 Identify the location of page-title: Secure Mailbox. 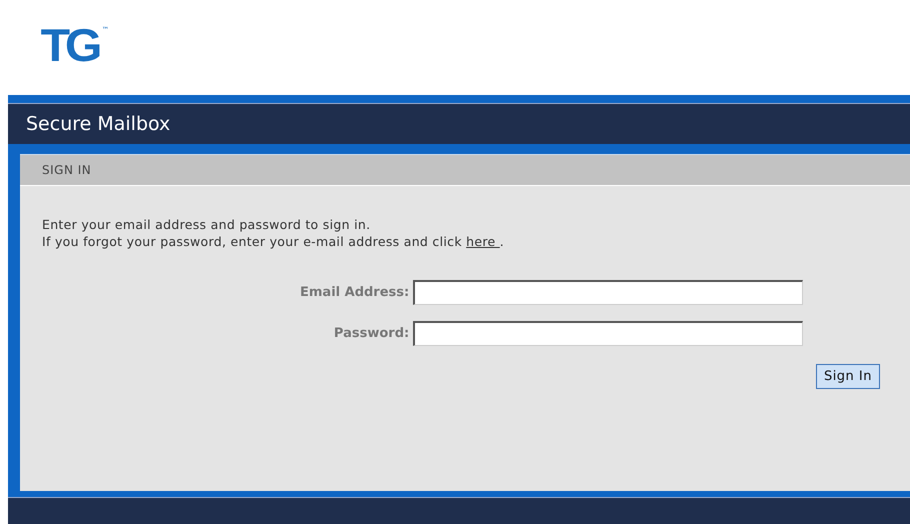
(98, 124).